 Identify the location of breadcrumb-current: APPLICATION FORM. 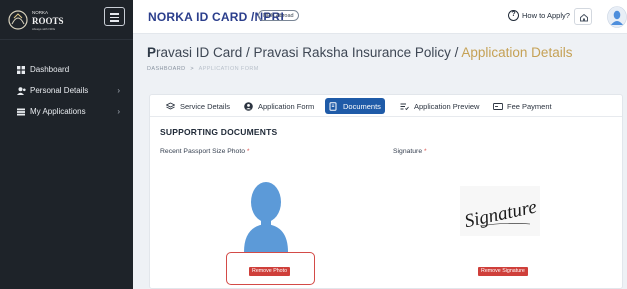
(228, 69).